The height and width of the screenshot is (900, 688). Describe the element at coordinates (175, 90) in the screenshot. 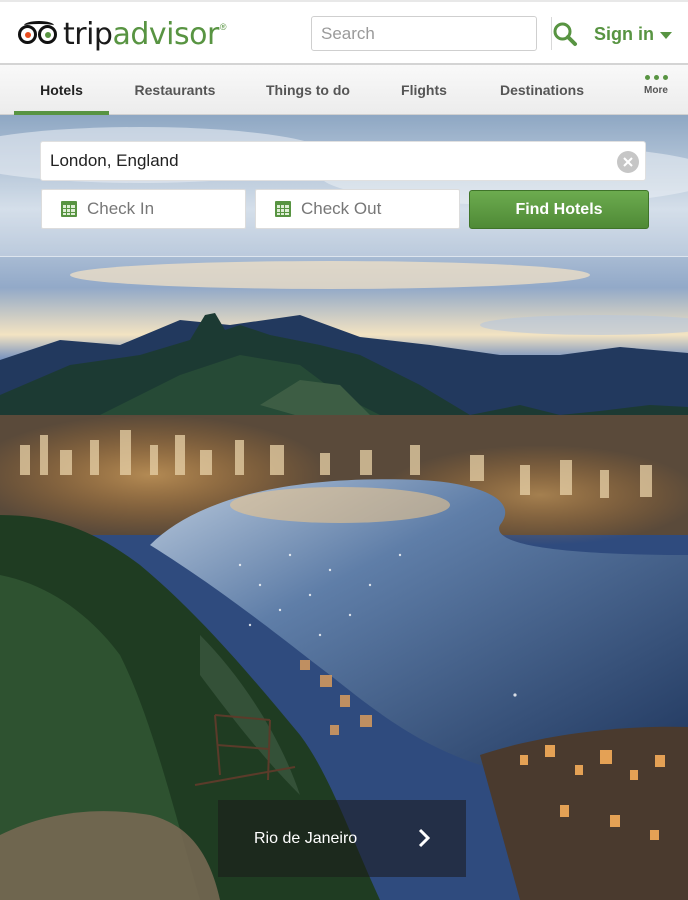

I see `tab-restaurants: Restaurants` at that location.